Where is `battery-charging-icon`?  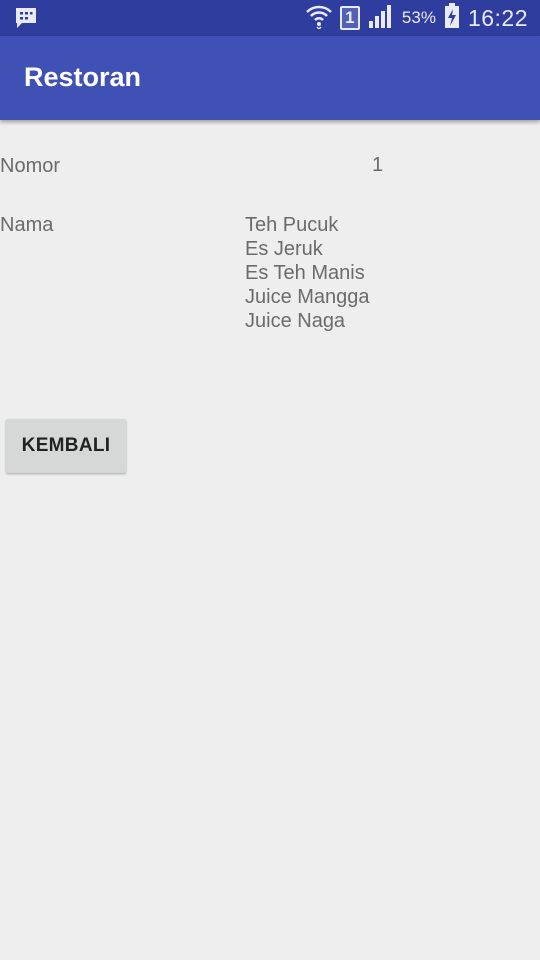
battery-charging-icon is located at coordinates (452, 18).